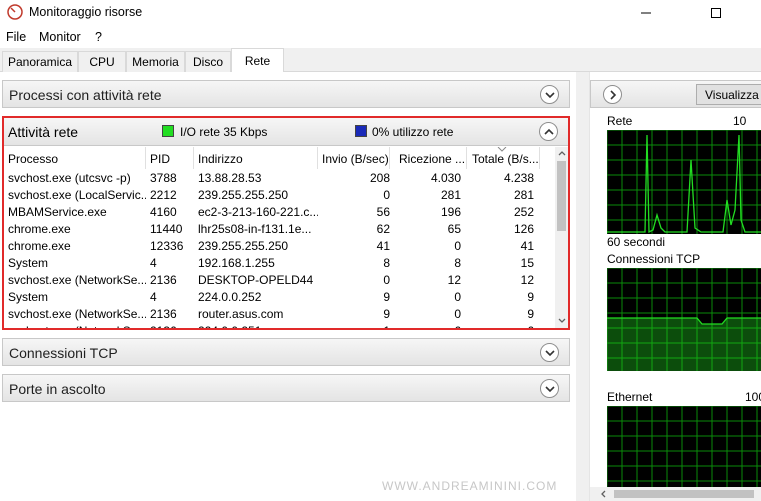 The image size is (761, 501). Describe the element at coordinates (98, 37) in the screenshot. I see `menu-help: ?` at that location.